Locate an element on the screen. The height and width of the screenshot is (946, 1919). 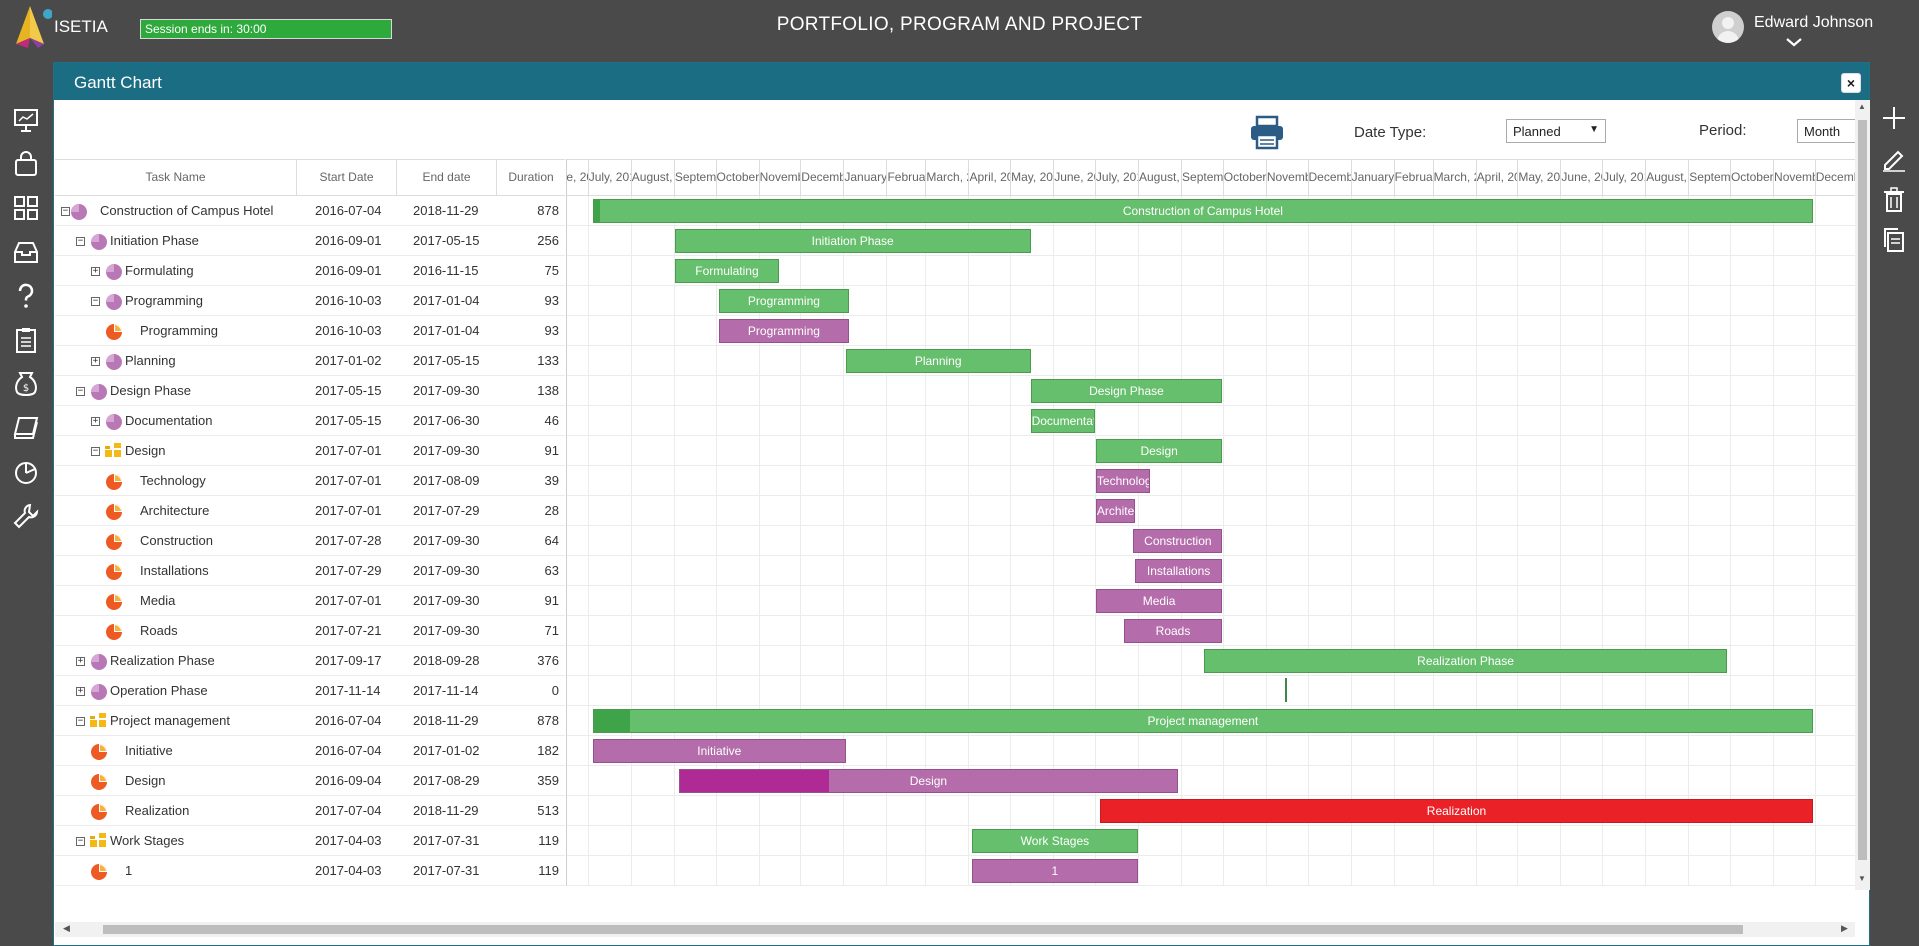
horizontal-scrollbar: ◀ ▶ is located at coordinates (955, 929).